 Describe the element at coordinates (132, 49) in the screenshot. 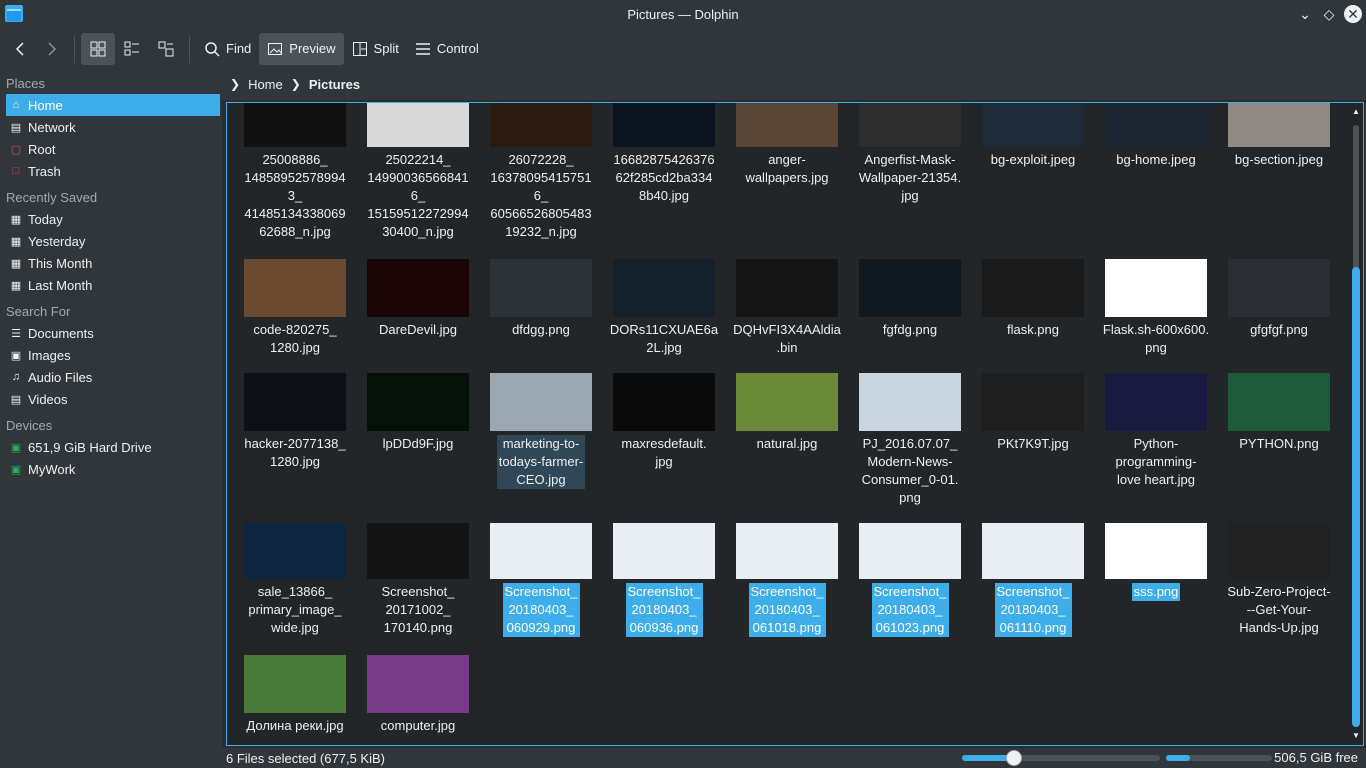

I see `compact-view-button` at that location.